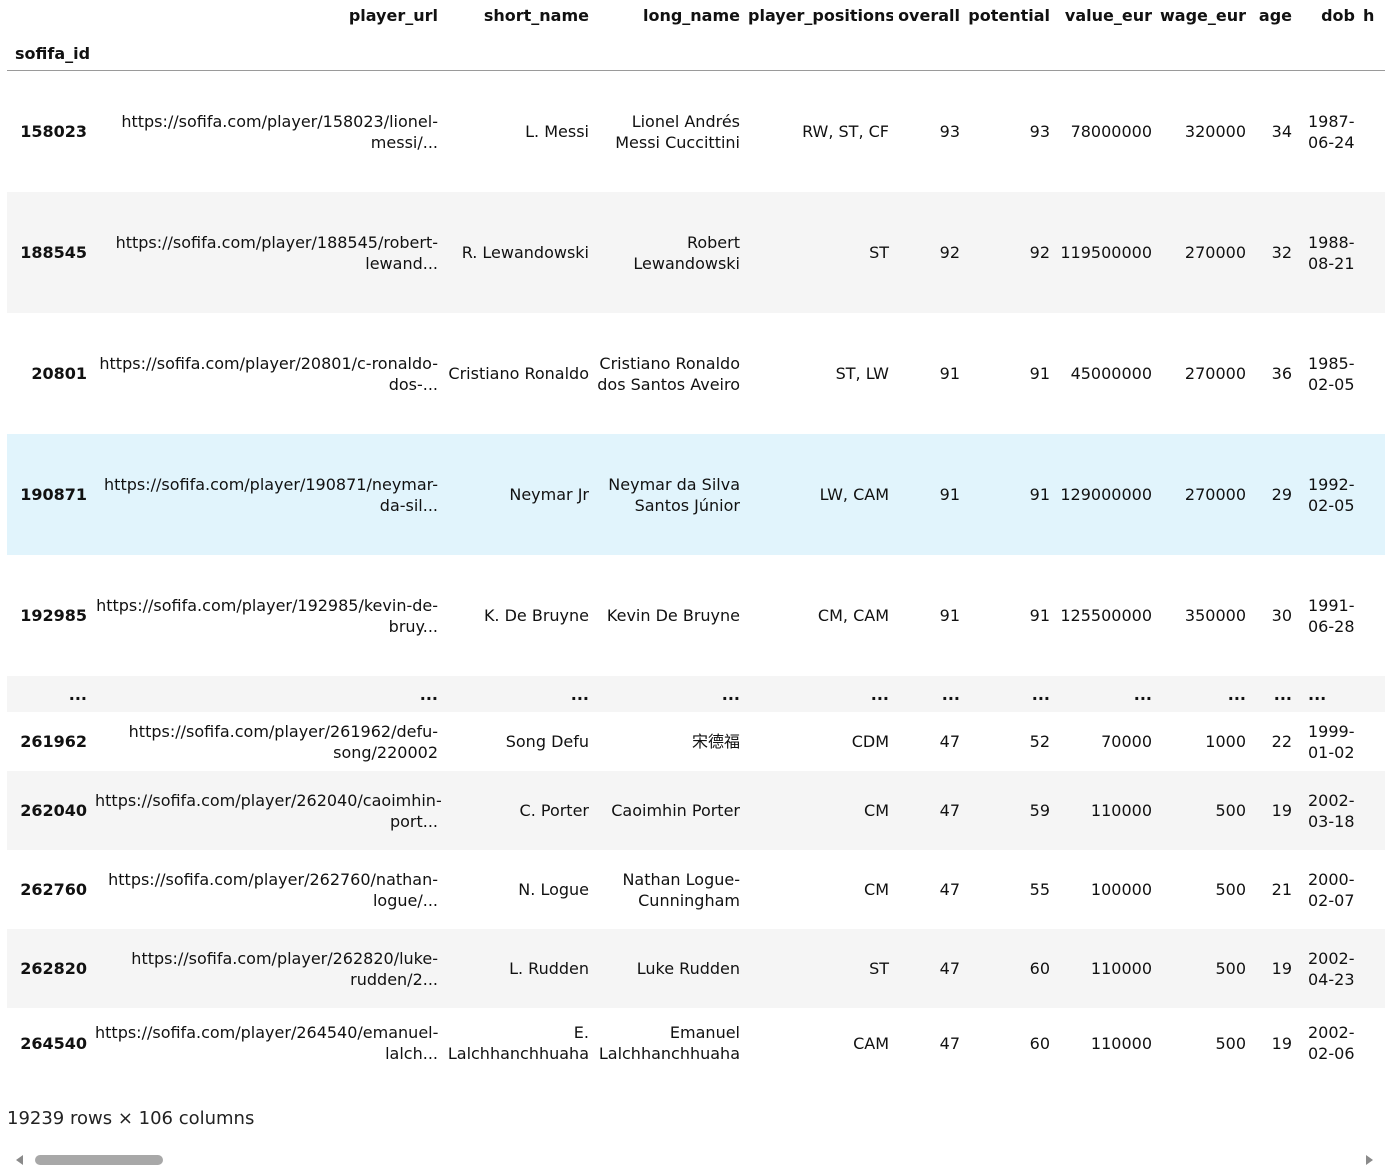  Describe the element at coordinates (1126, 741) in the screenshot. I see `table-cell: 70000` at that location.